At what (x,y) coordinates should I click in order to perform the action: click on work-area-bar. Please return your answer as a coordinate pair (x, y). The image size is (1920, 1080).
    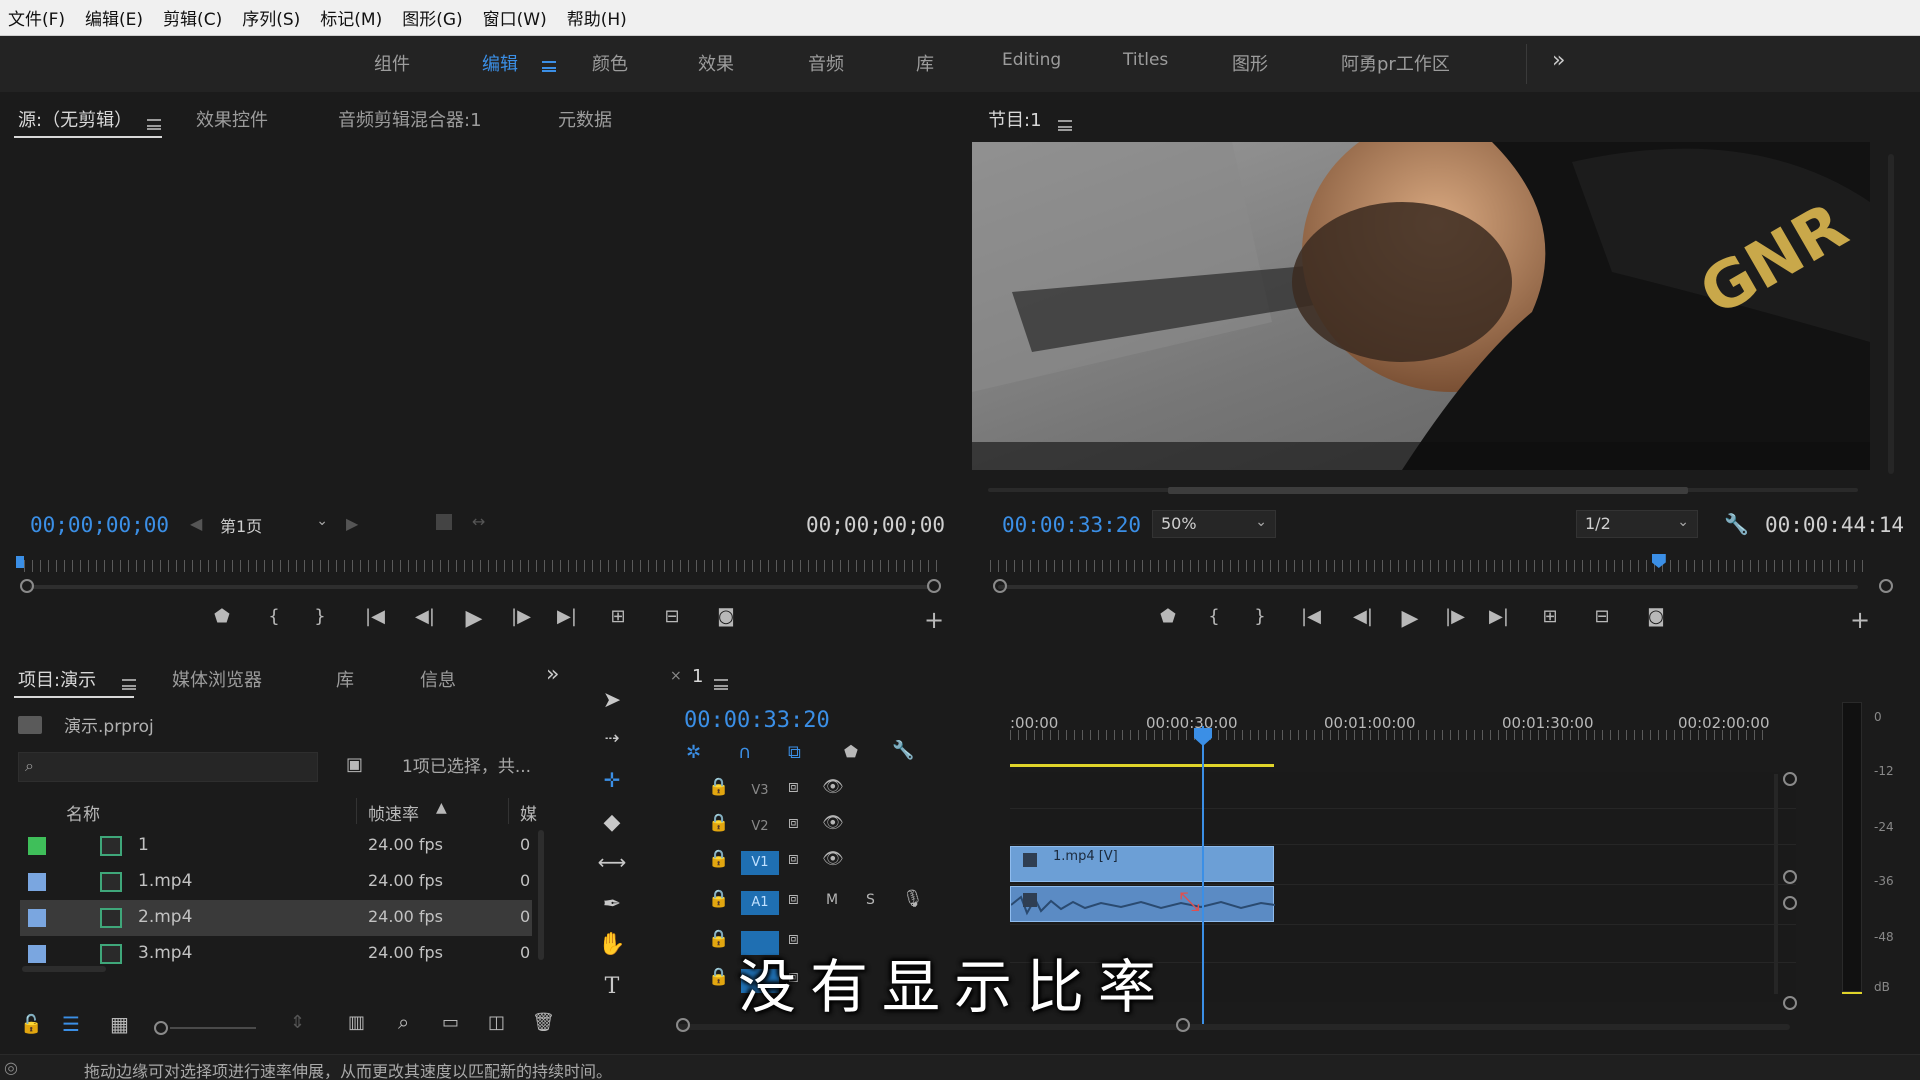
    Looking at the image, I should click on (1142, 765).